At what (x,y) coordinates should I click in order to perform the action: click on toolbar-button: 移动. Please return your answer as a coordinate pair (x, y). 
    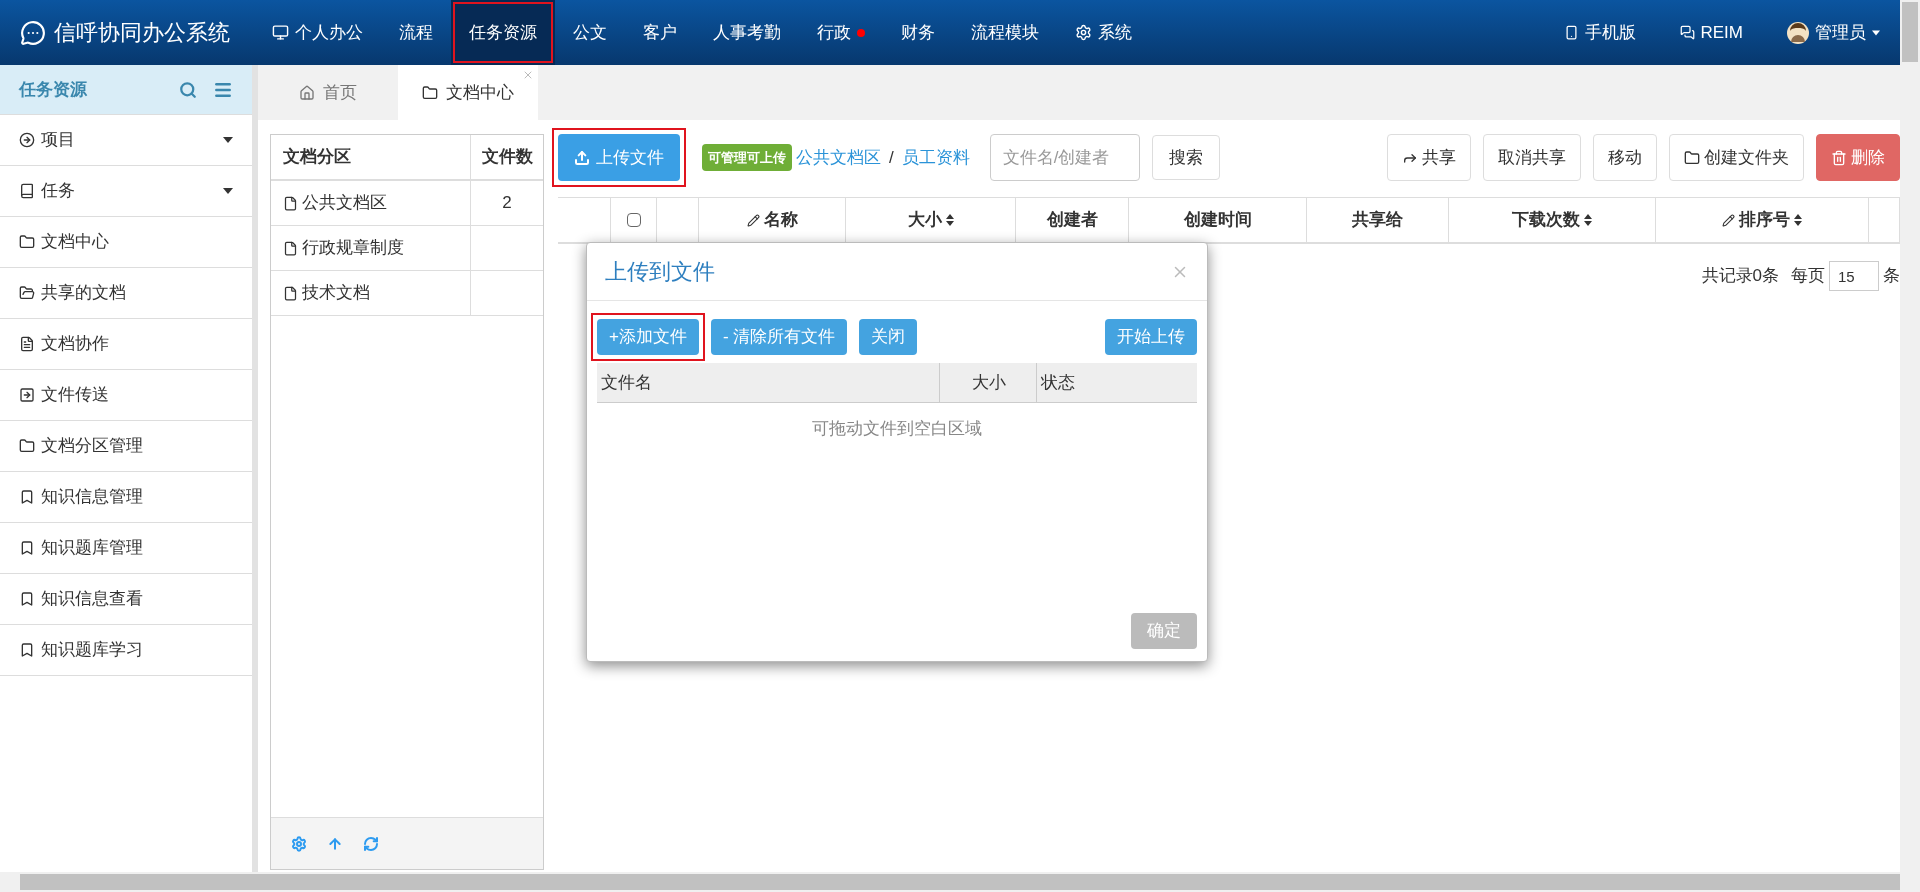
    Looking at the image, I should click on (1625, 157).